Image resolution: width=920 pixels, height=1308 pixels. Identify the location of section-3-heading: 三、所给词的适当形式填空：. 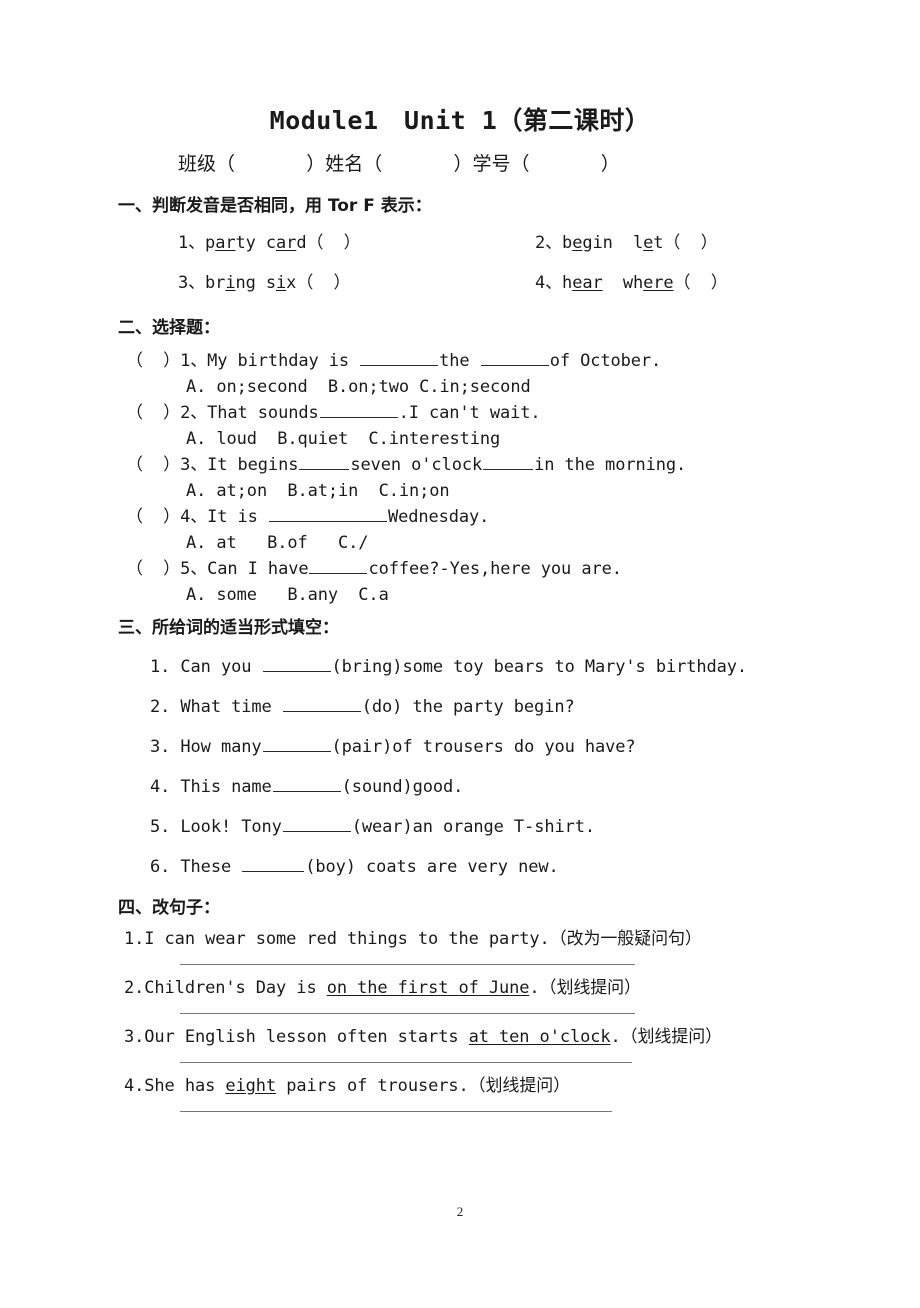
(228, 628).